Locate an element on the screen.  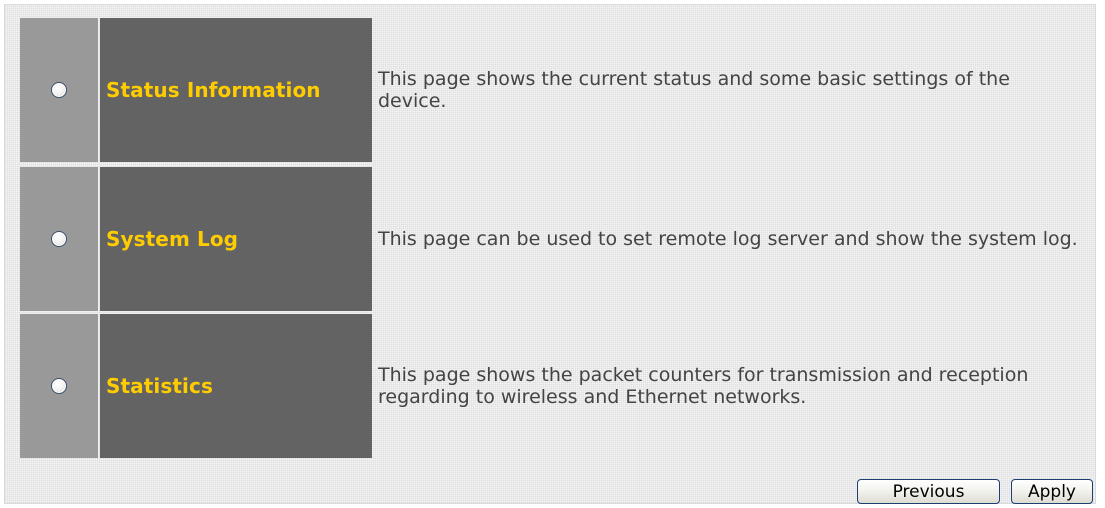
option-label: Statistics is located at coordinates (159, 386).